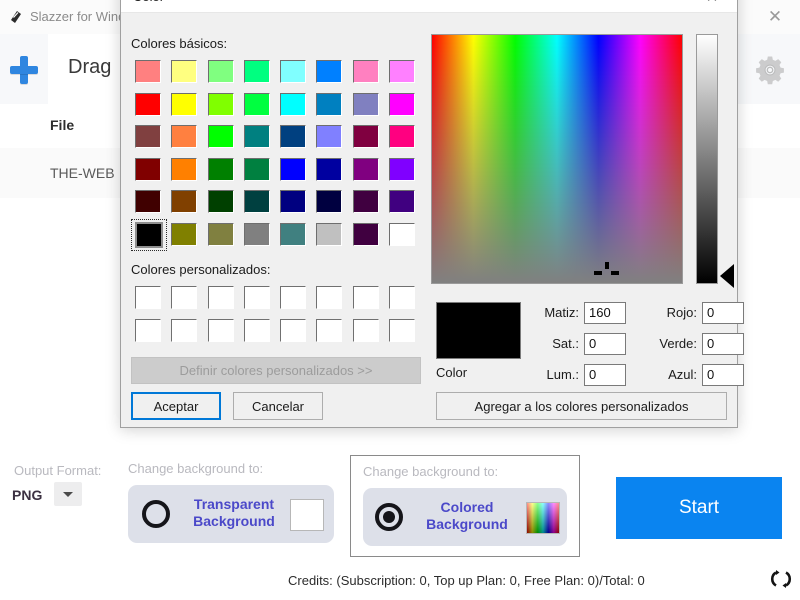  What do you see at coordinates (605, 313) in the screenshot?
I see `hue-input: 160` at bounding box center [605, 313].